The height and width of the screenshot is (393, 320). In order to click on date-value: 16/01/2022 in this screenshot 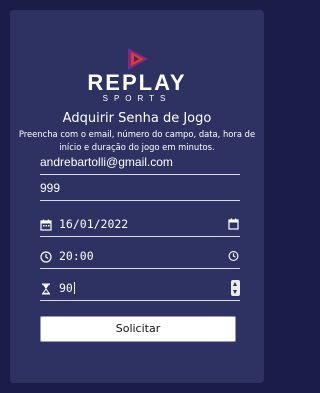, I will do `click(94, 224)`.